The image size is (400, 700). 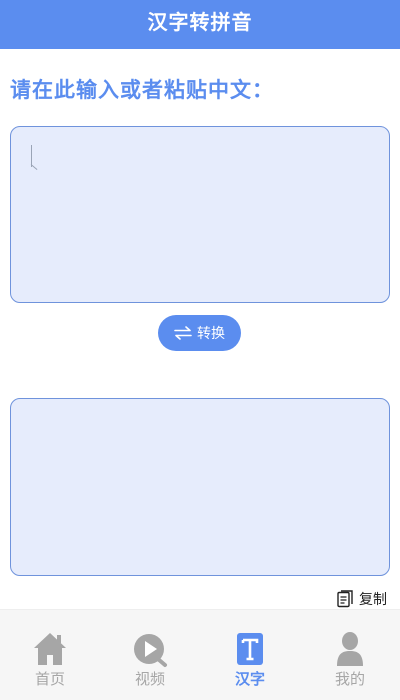 I want to click on tab-label-hanzi: 汉字, so click(x=249, y=679).